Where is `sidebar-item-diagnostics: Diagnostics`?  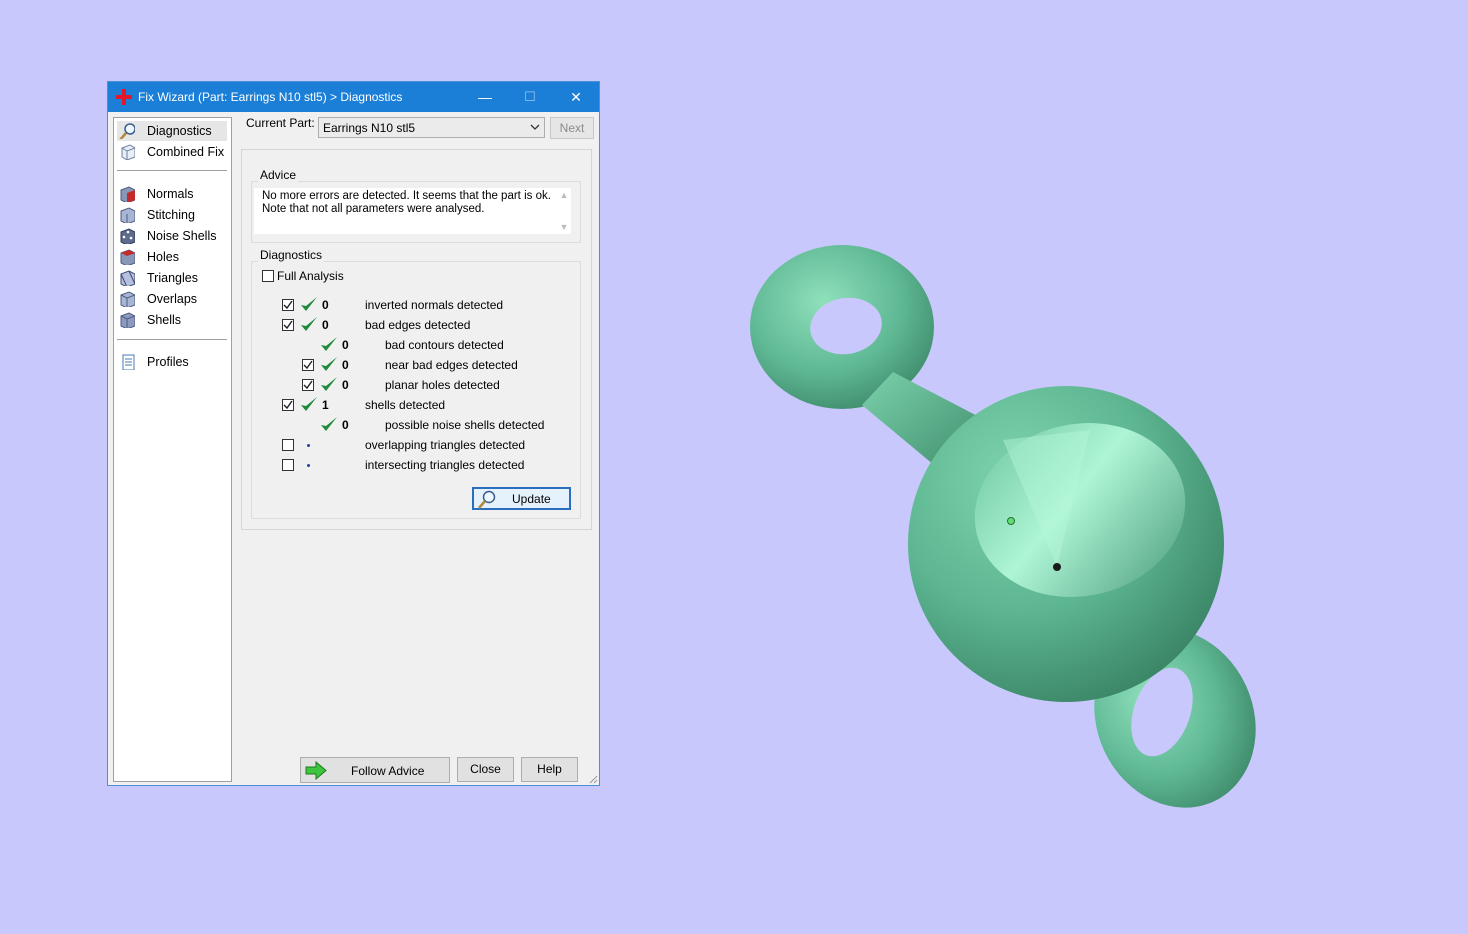 sidebar-item-diagnostics: Diagnostics is located at coordinates (172, 131).